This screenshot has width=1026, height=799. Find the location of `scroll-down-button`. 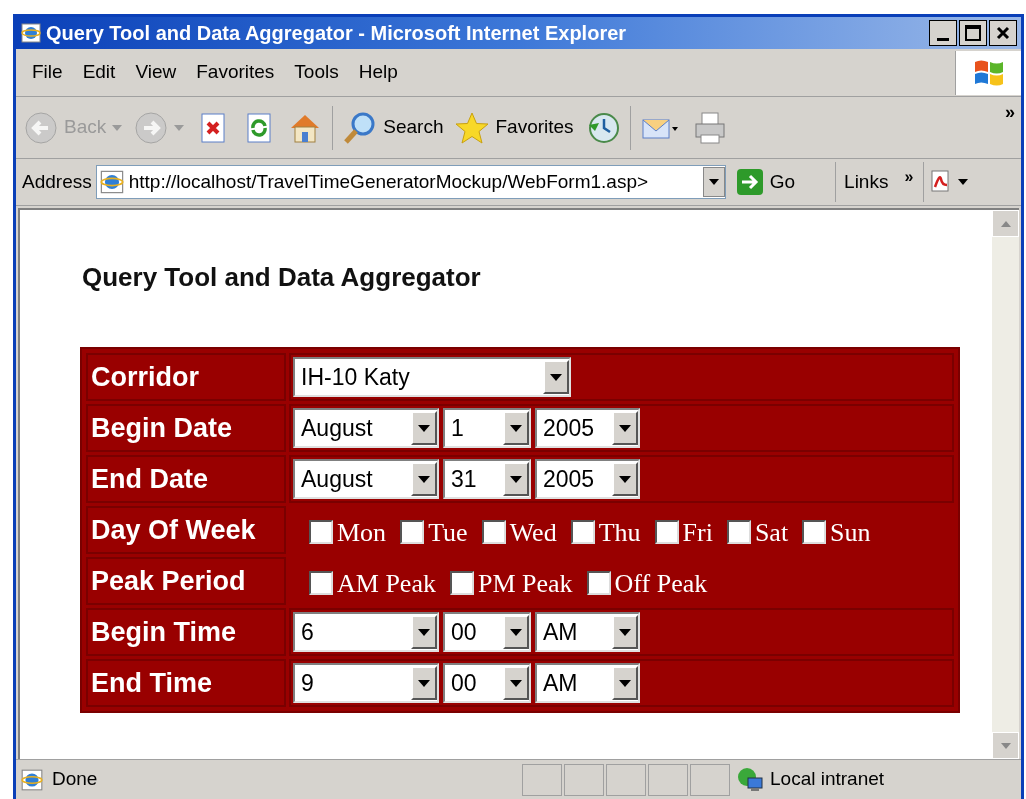

scroll-down-button is located at coordinates (1005, 745).